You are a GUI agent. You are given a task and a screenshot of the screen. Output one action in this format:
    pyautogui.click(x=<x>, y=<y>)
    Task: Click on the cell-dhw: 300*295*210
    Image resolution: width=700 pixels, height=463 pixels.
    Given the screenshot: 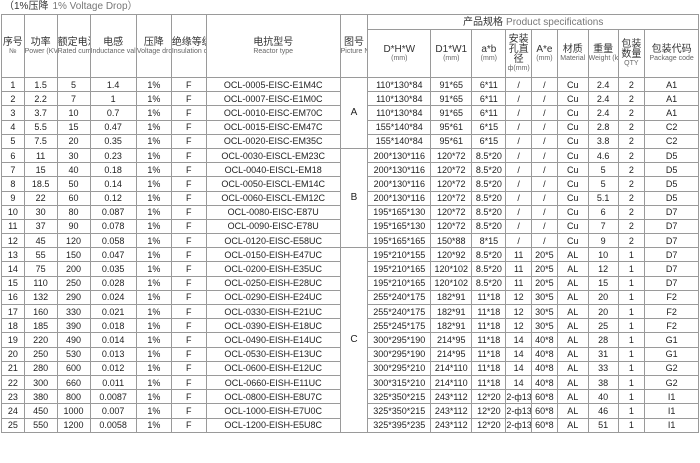 What is the action you would take?
    pyautogui.click(x=399, y=368)
    